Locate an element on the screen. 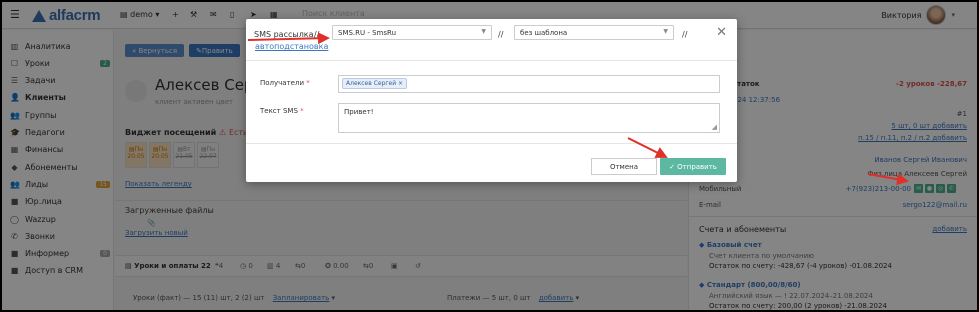 The width and height of the screenshot is (979, 312). arrow-to-sms-icon is located at coordinates (888, 179).